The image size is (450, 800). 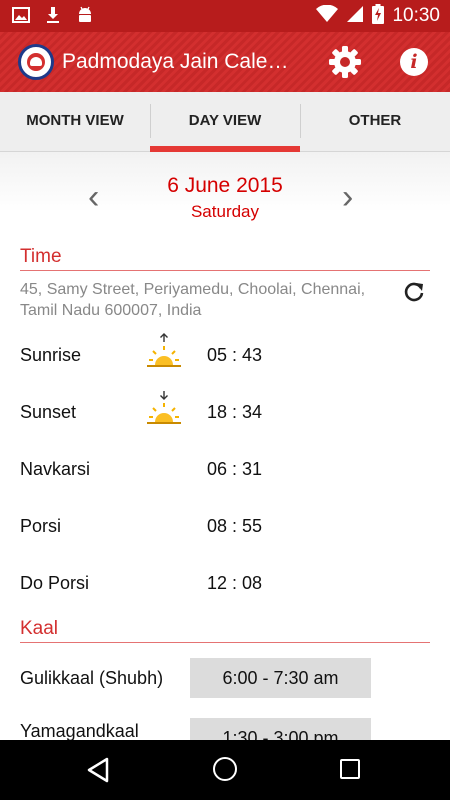 I want to click on sunset-icon, so click(x=164, y=407).